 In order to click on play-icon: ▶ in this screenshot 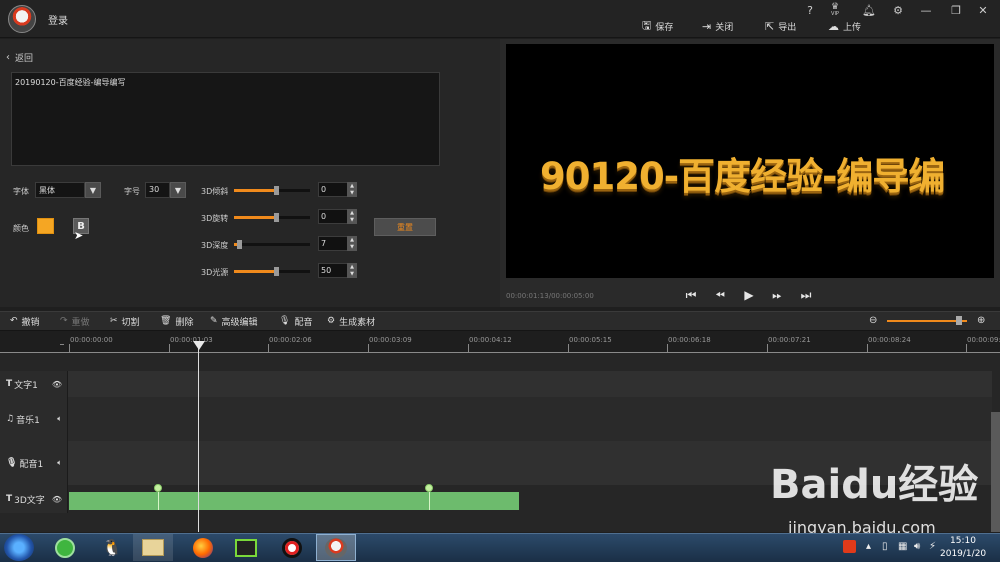, I will do `click(749, 295)`.